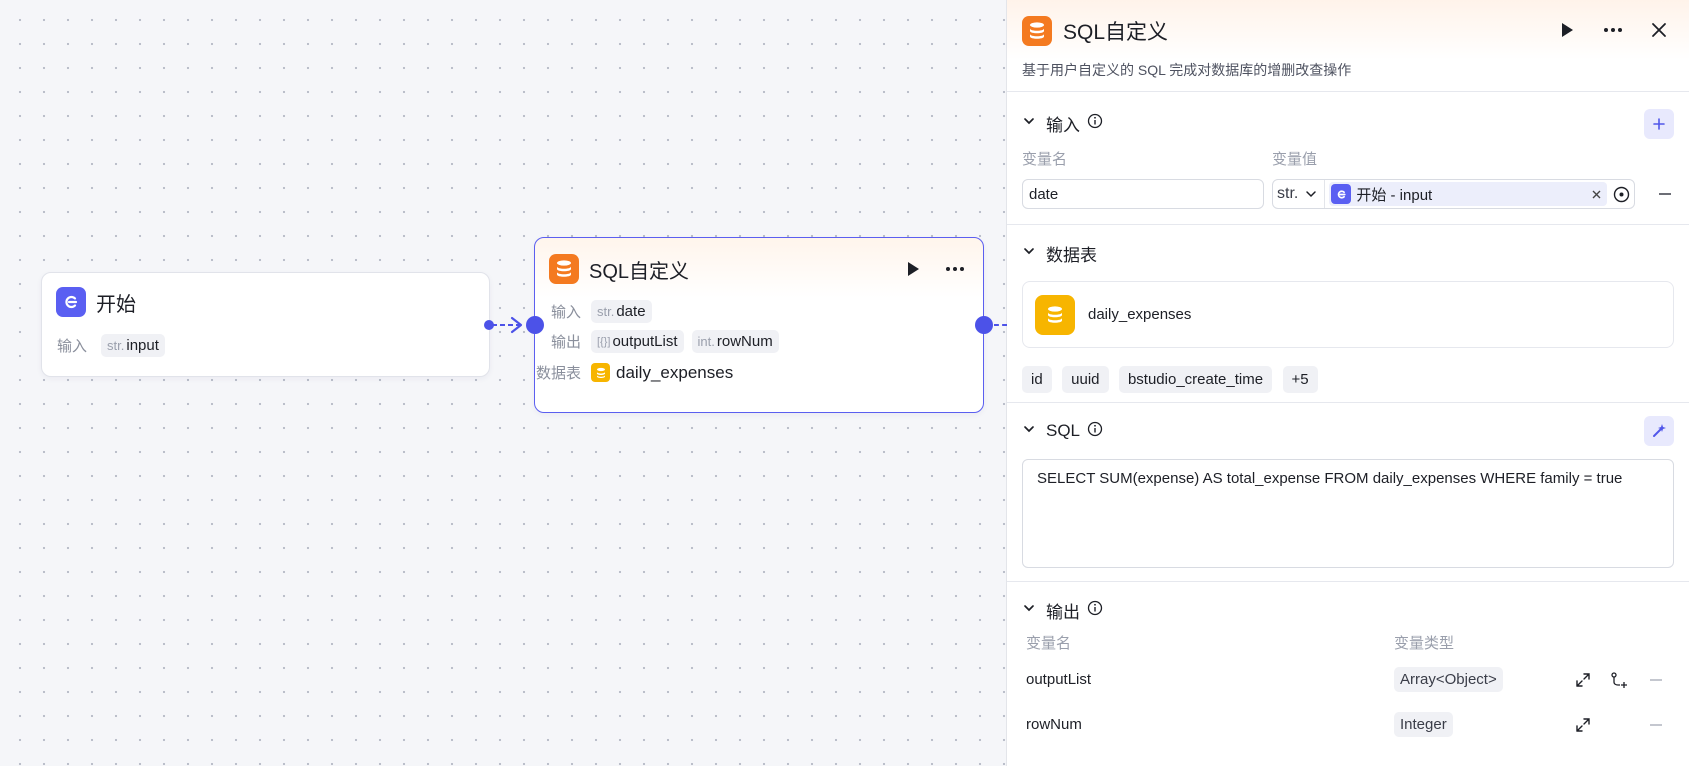  Describe the element at coordinates (1140, 314) in the screenshot. I see `table-name: daily_expenses` at that location.